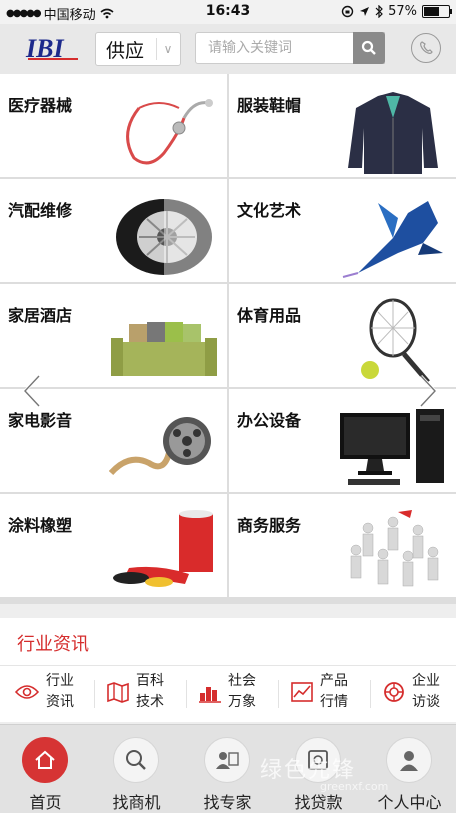 The image size is (456, 813). Describe the element at coordinates (365, 11) in the screenshot. I see `location-icon` at that location.